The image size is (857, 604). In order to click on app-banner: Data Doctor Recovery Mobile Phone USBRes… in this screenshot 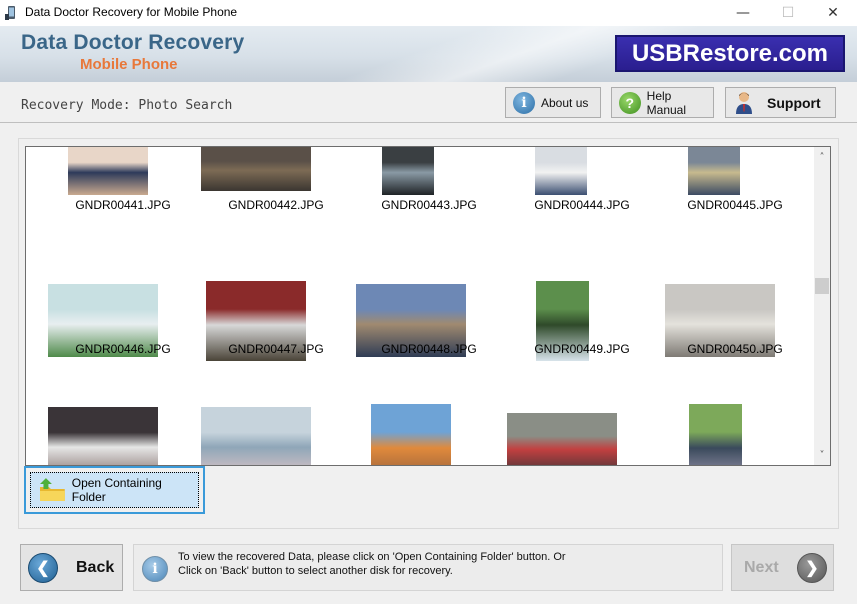, I will do `click(428, 54)`.